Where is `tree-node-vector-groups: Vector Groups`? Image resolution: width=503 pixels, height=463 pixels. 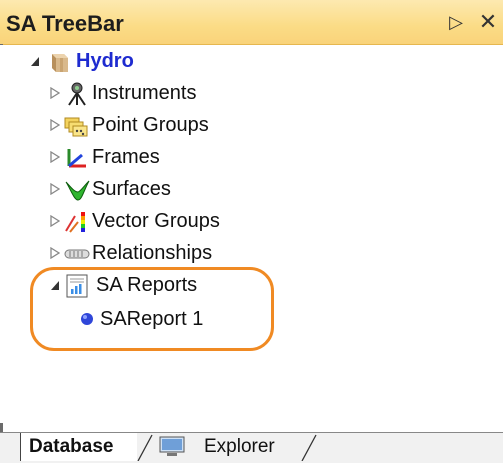 tree-node-vector-groups: Vector Groups is located at coordinates (160, 222).